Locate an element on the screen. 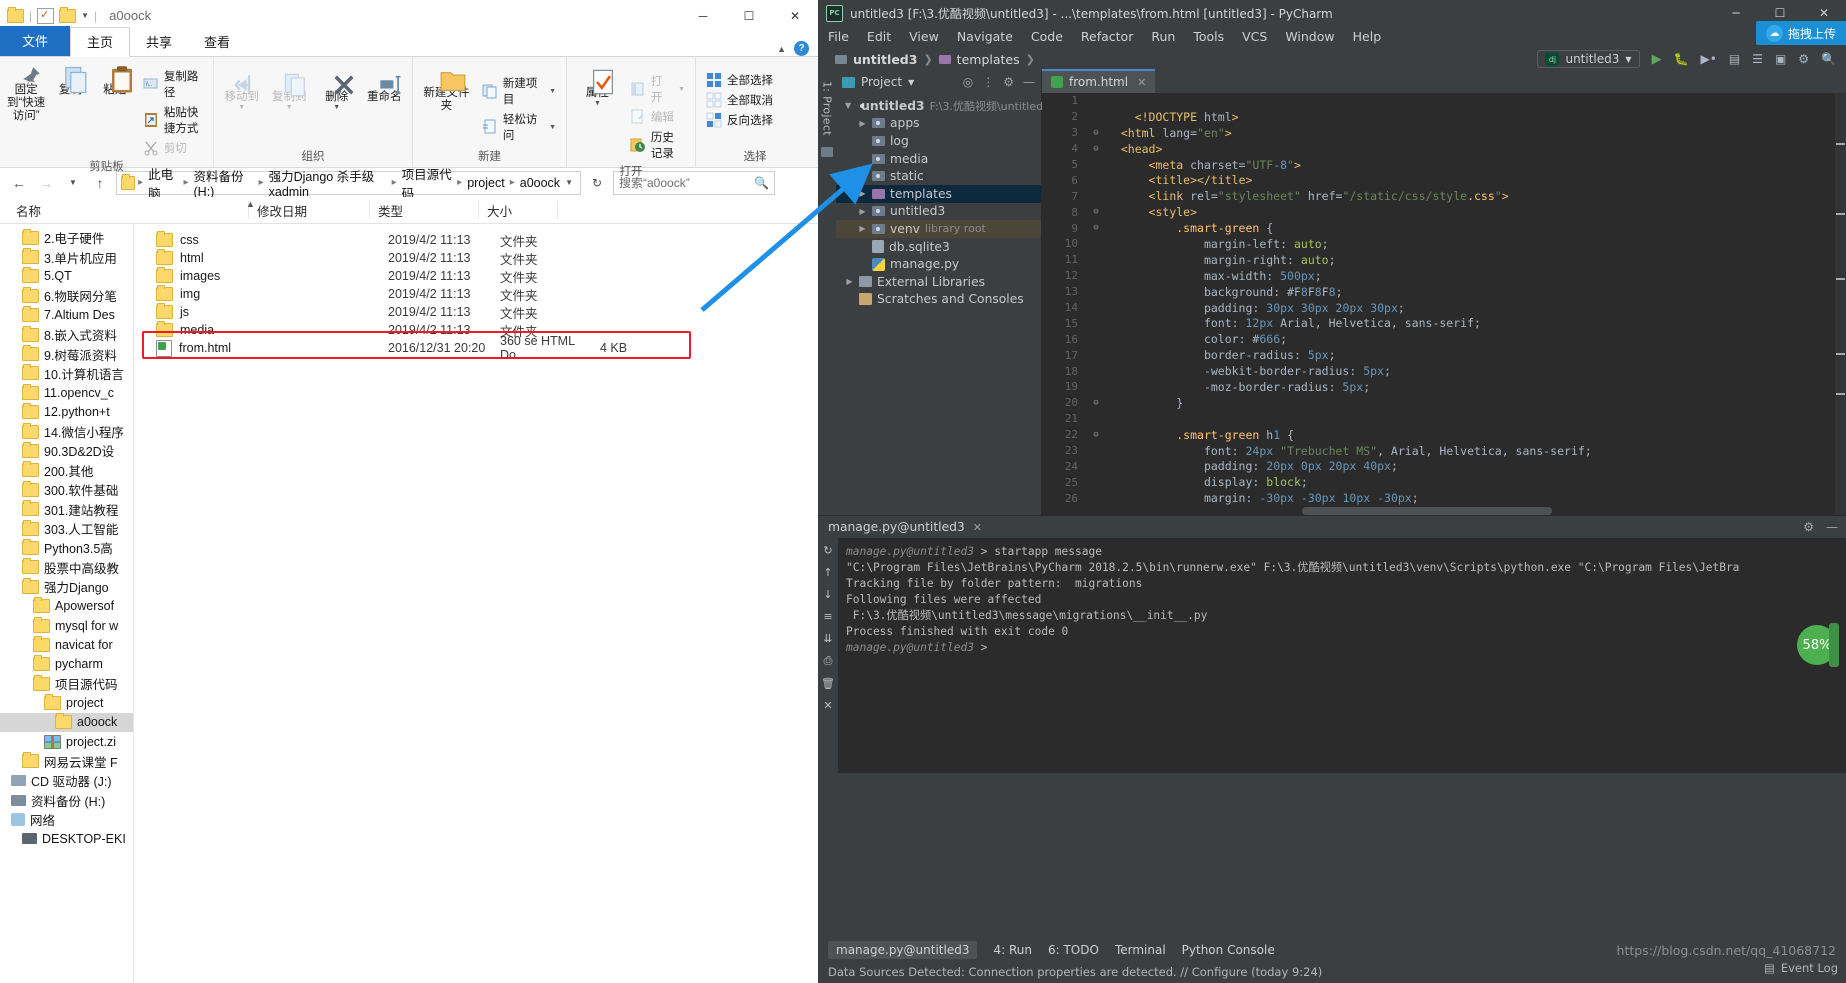  select-none-button: 全部取消 is located at coordinates (739, 100).